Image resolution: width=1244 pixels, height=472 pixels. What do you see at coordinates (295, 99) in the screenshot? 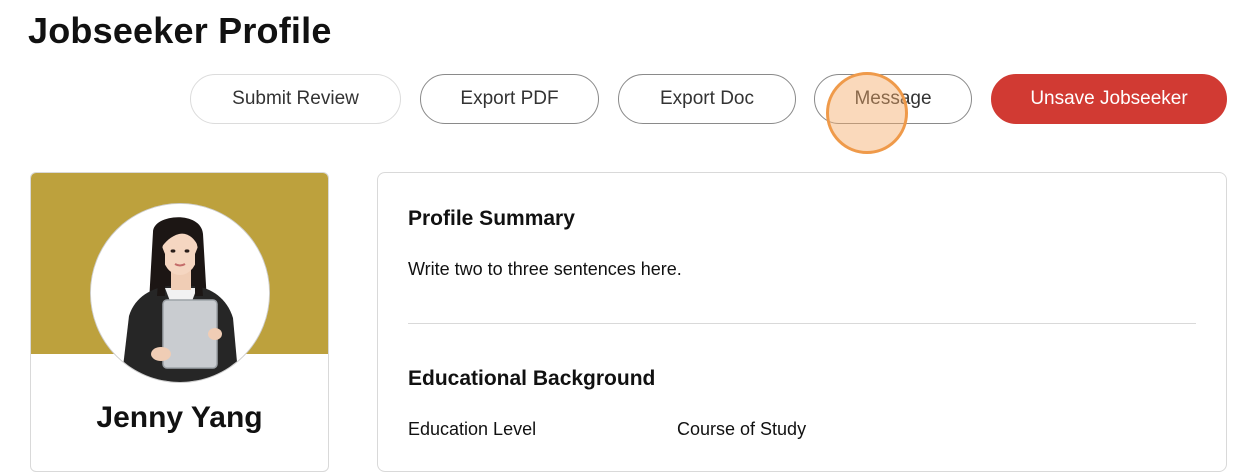
I see `submit-review-button: Submit Review` at bounding box center [295, 99].